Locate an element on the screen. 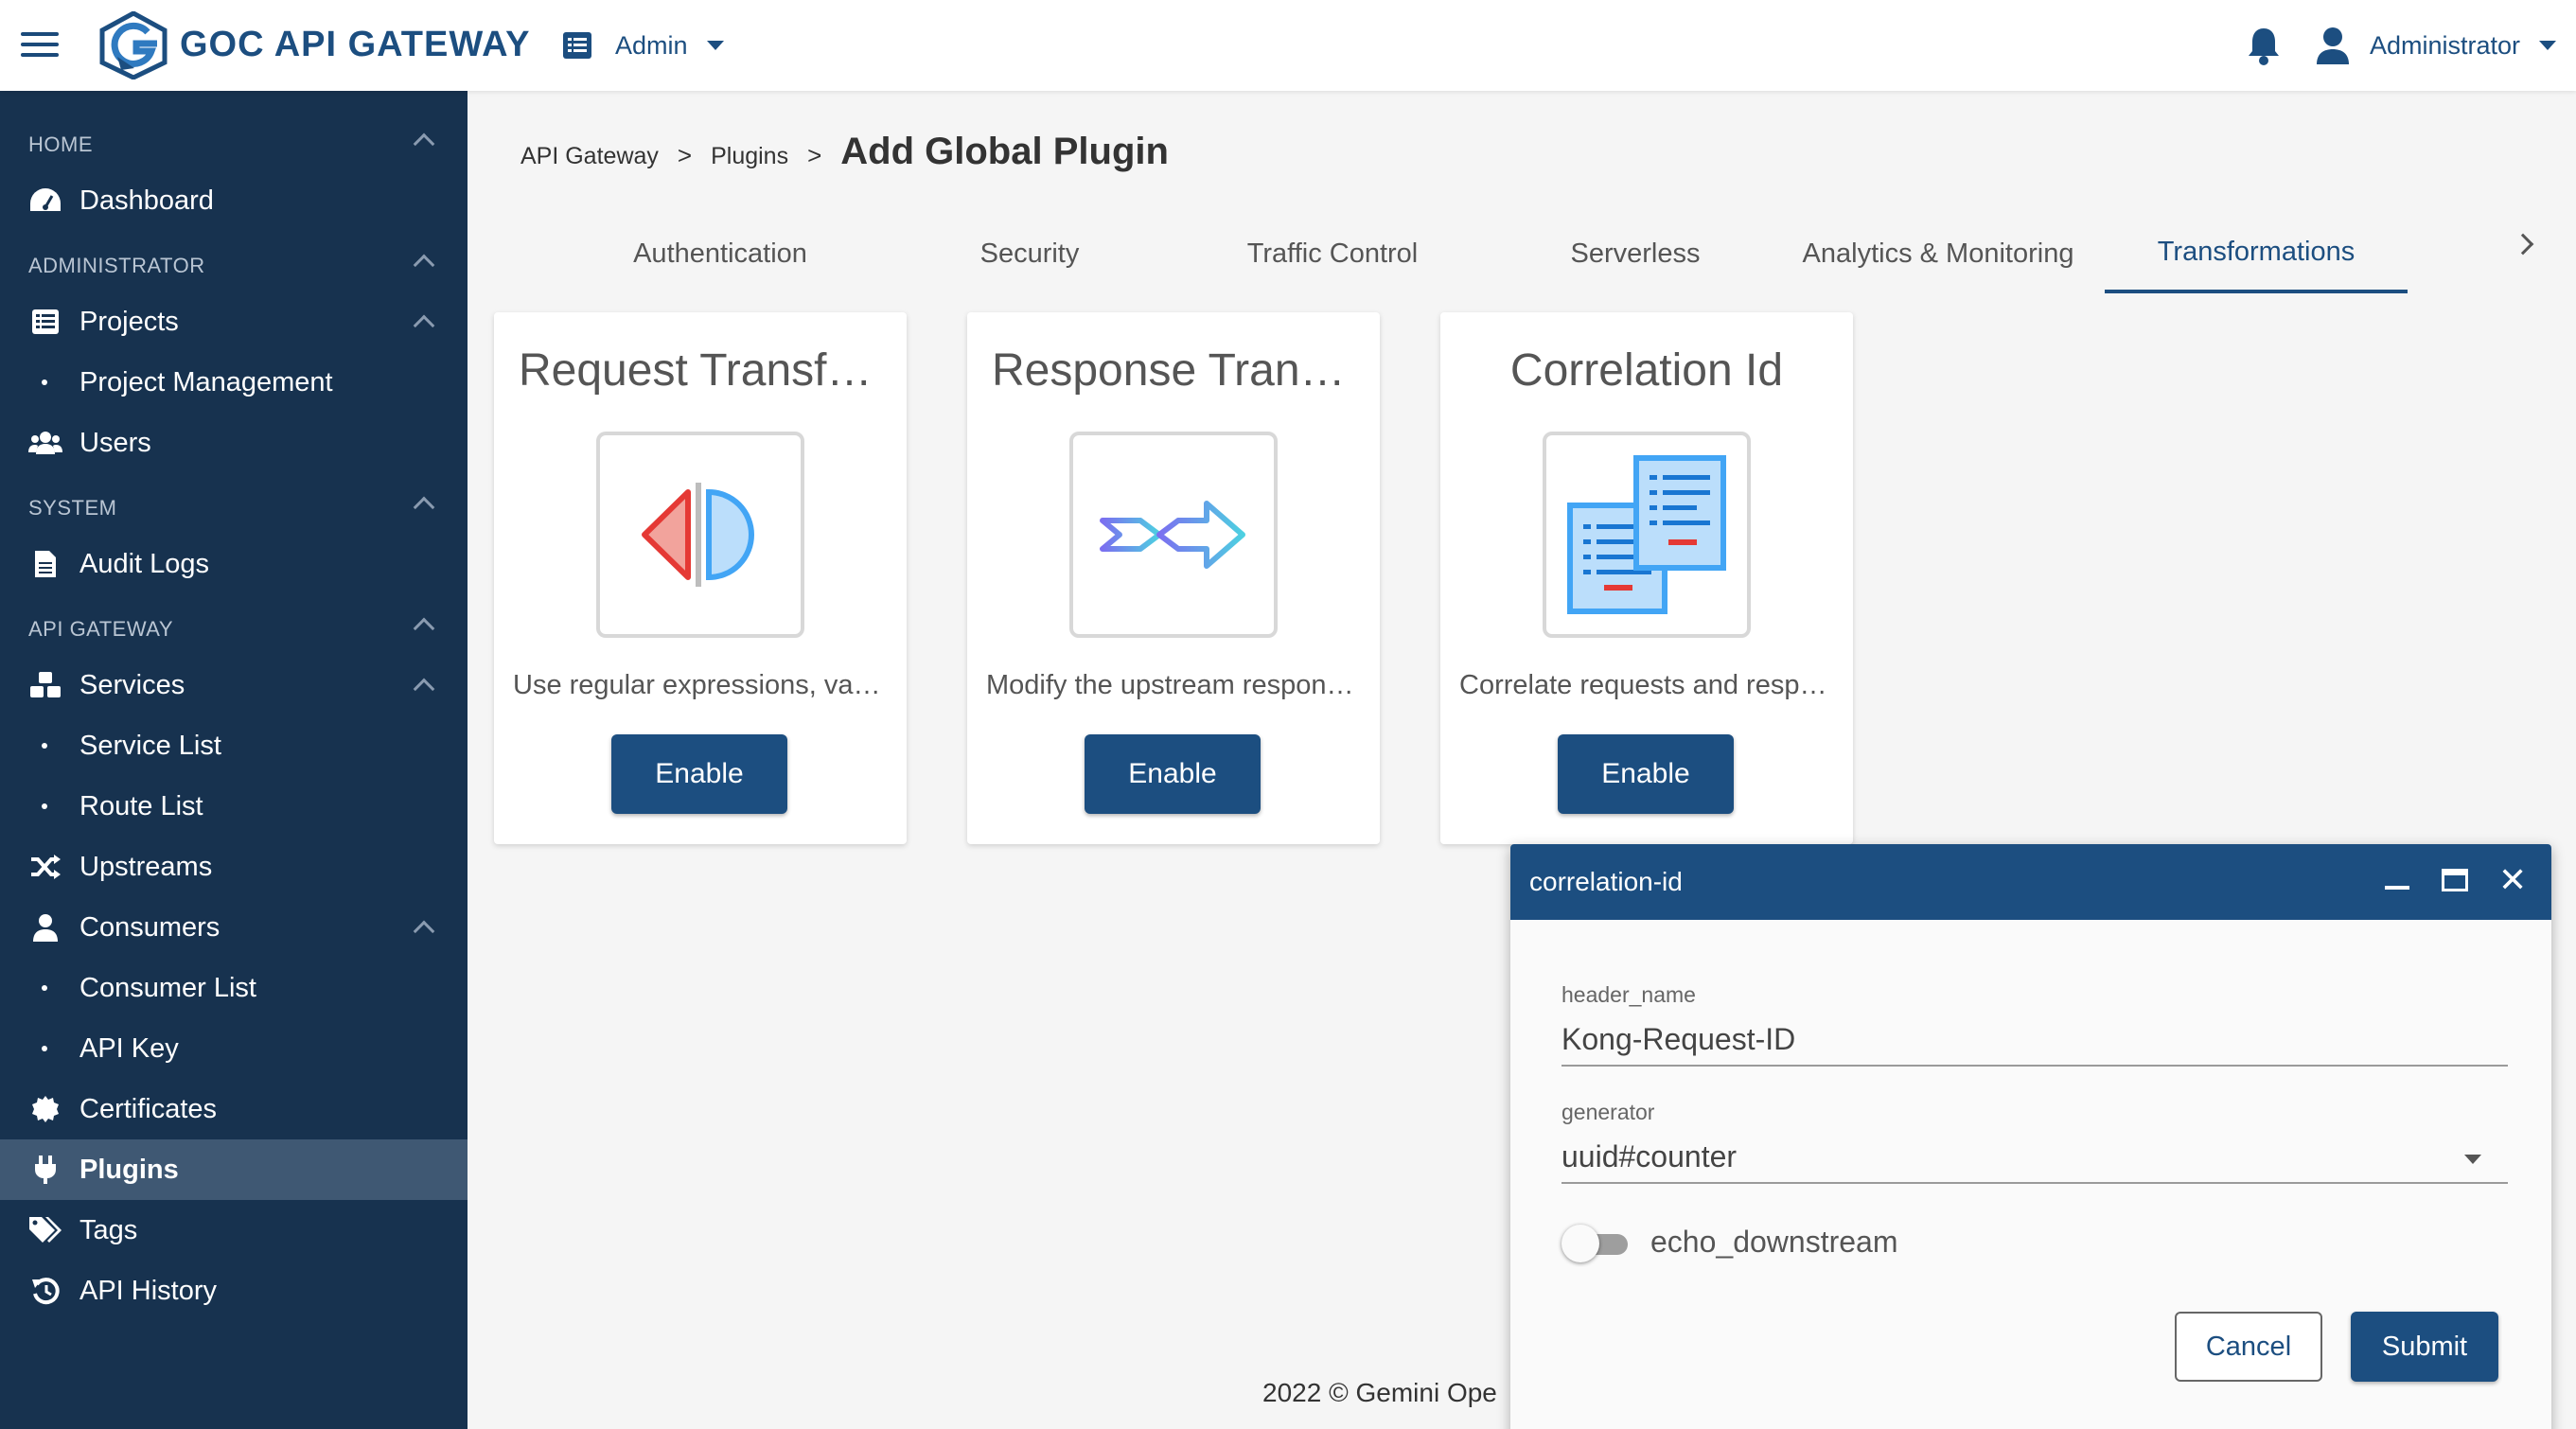 The height and width of the screenshot is (1429, 2576). page-title: Add Global Plugin is located at coordinates (1004, 151).